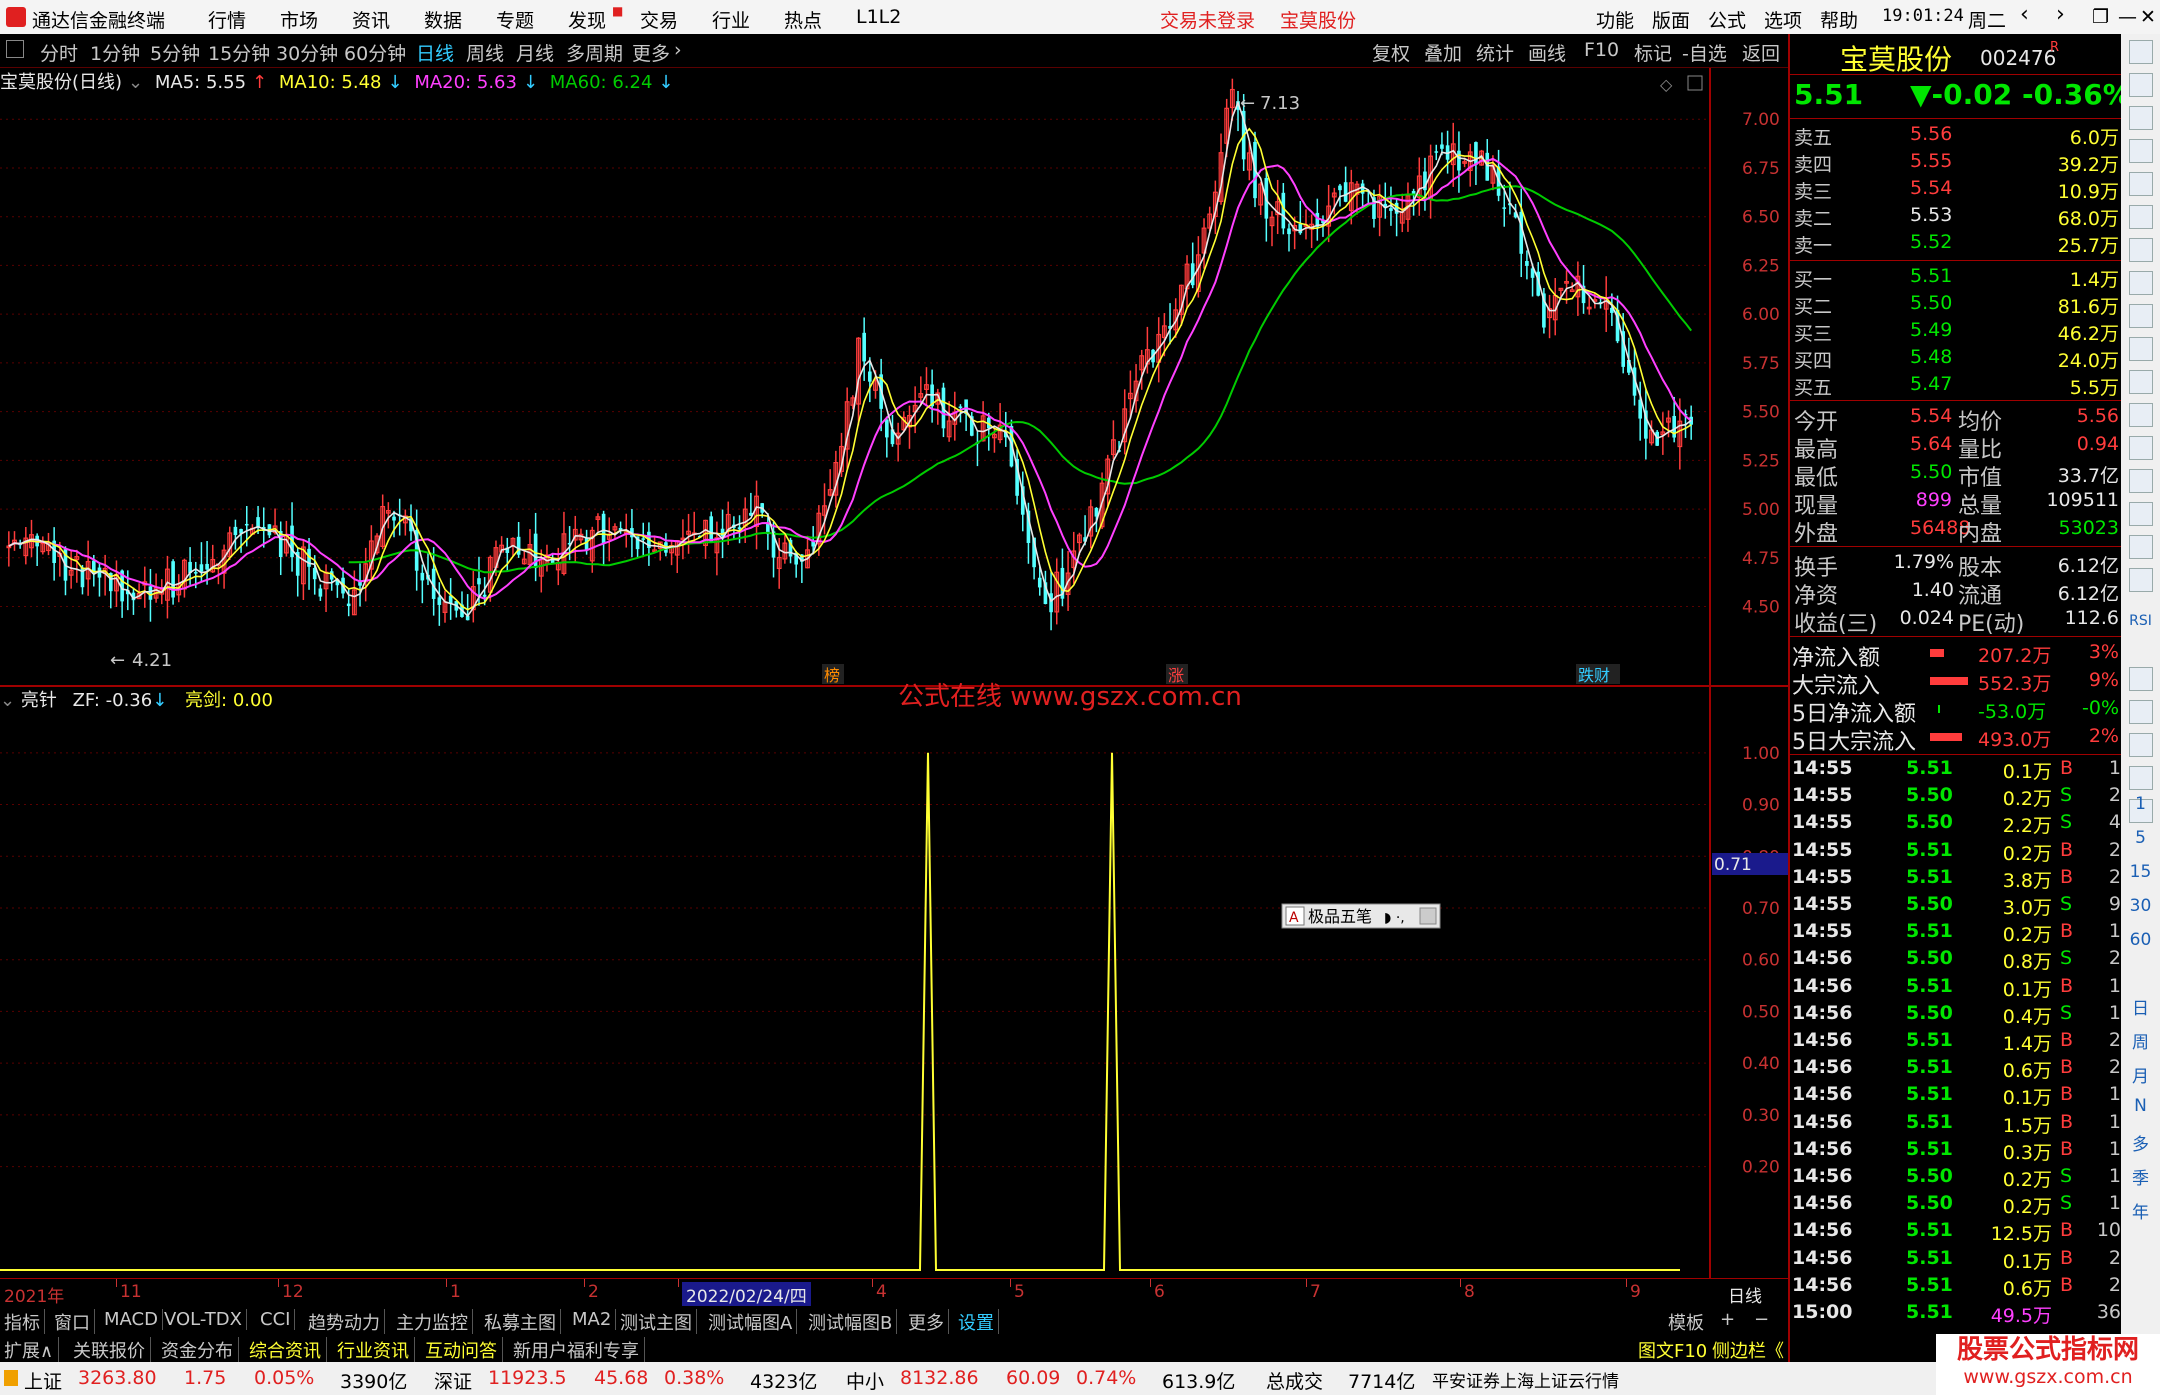 The height and width of the screenshot is (1395, 2160). What do you see at coordinates (1495, 52) in the screenshot?
I see `btn-tongji: 统计` at bounding box center [1495, 52].